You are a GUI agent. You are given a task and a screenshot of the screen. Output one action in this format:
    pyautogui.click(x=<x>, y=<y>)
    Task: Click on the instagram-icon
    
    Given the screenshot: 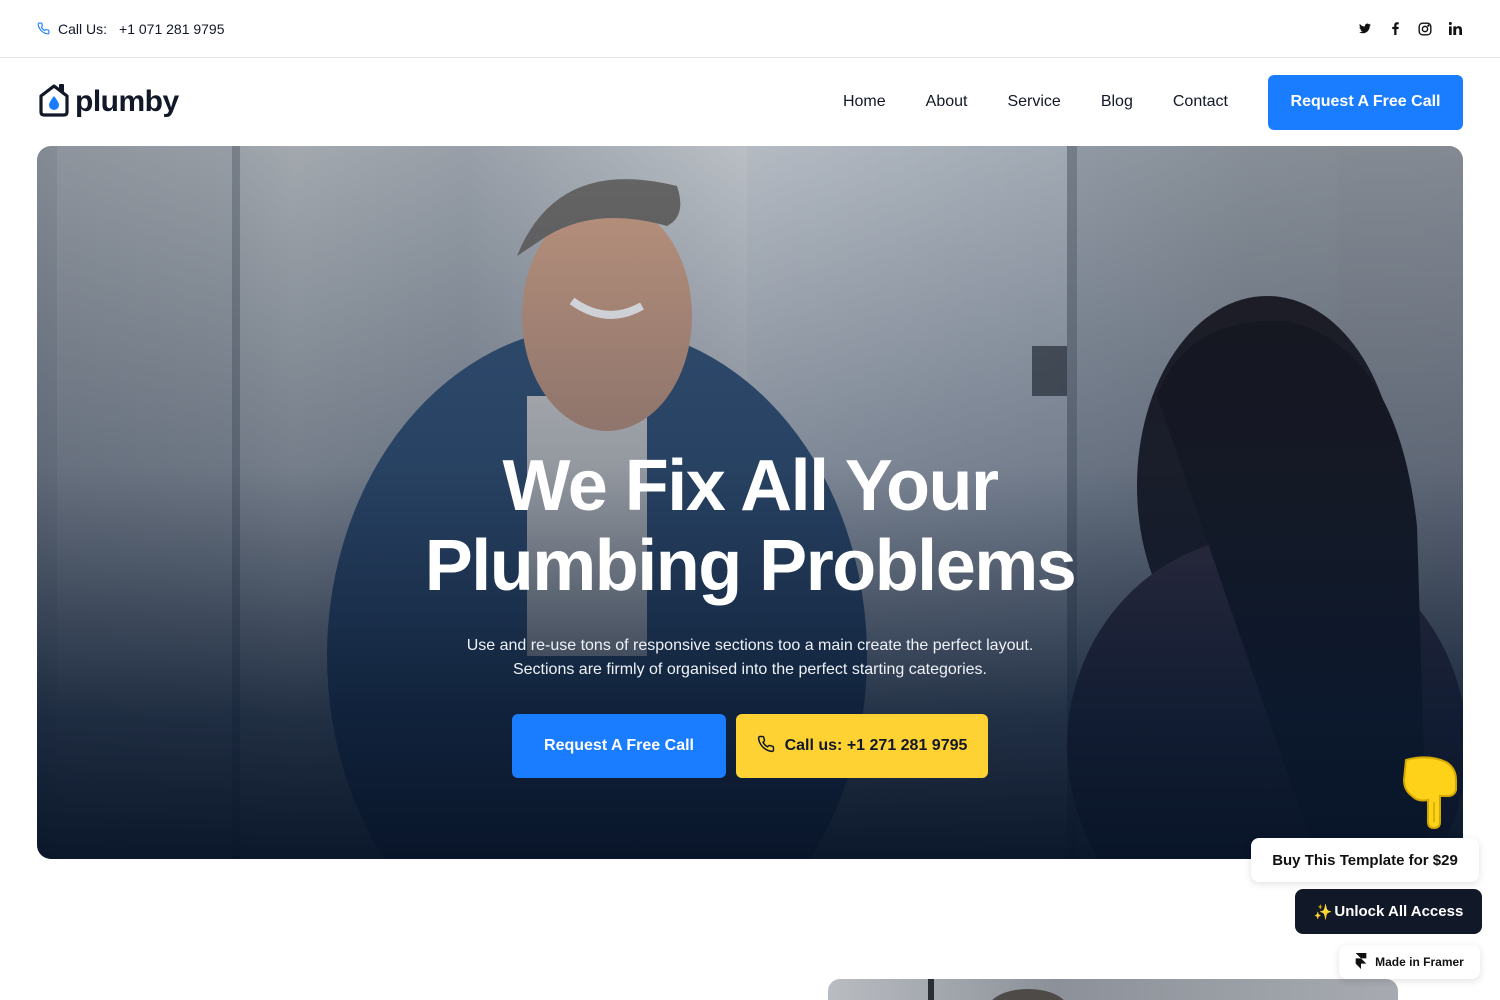 What is the action you would take?
    pyautogui.click(x=1425, y=29)
    